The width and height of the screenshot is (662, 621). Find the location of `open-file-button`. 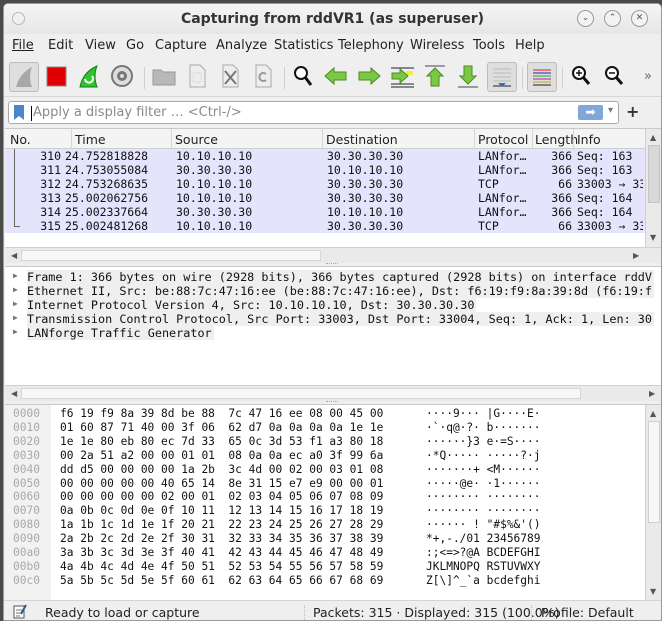

open-file-button is located at coordinates (165, 77).